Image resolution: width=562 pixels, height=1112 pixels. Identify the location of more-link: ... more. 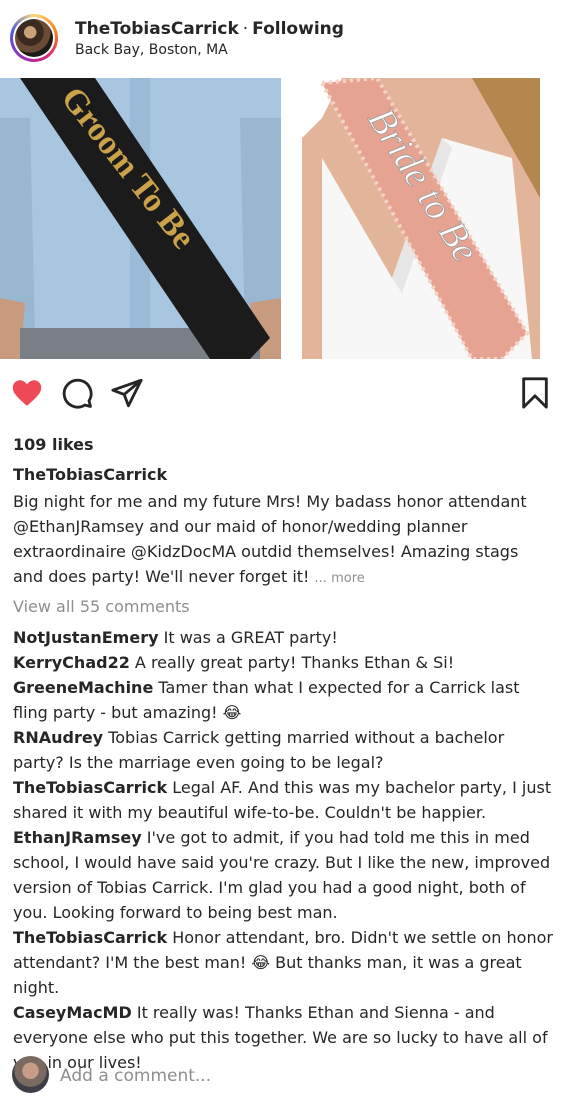
(340, 578).